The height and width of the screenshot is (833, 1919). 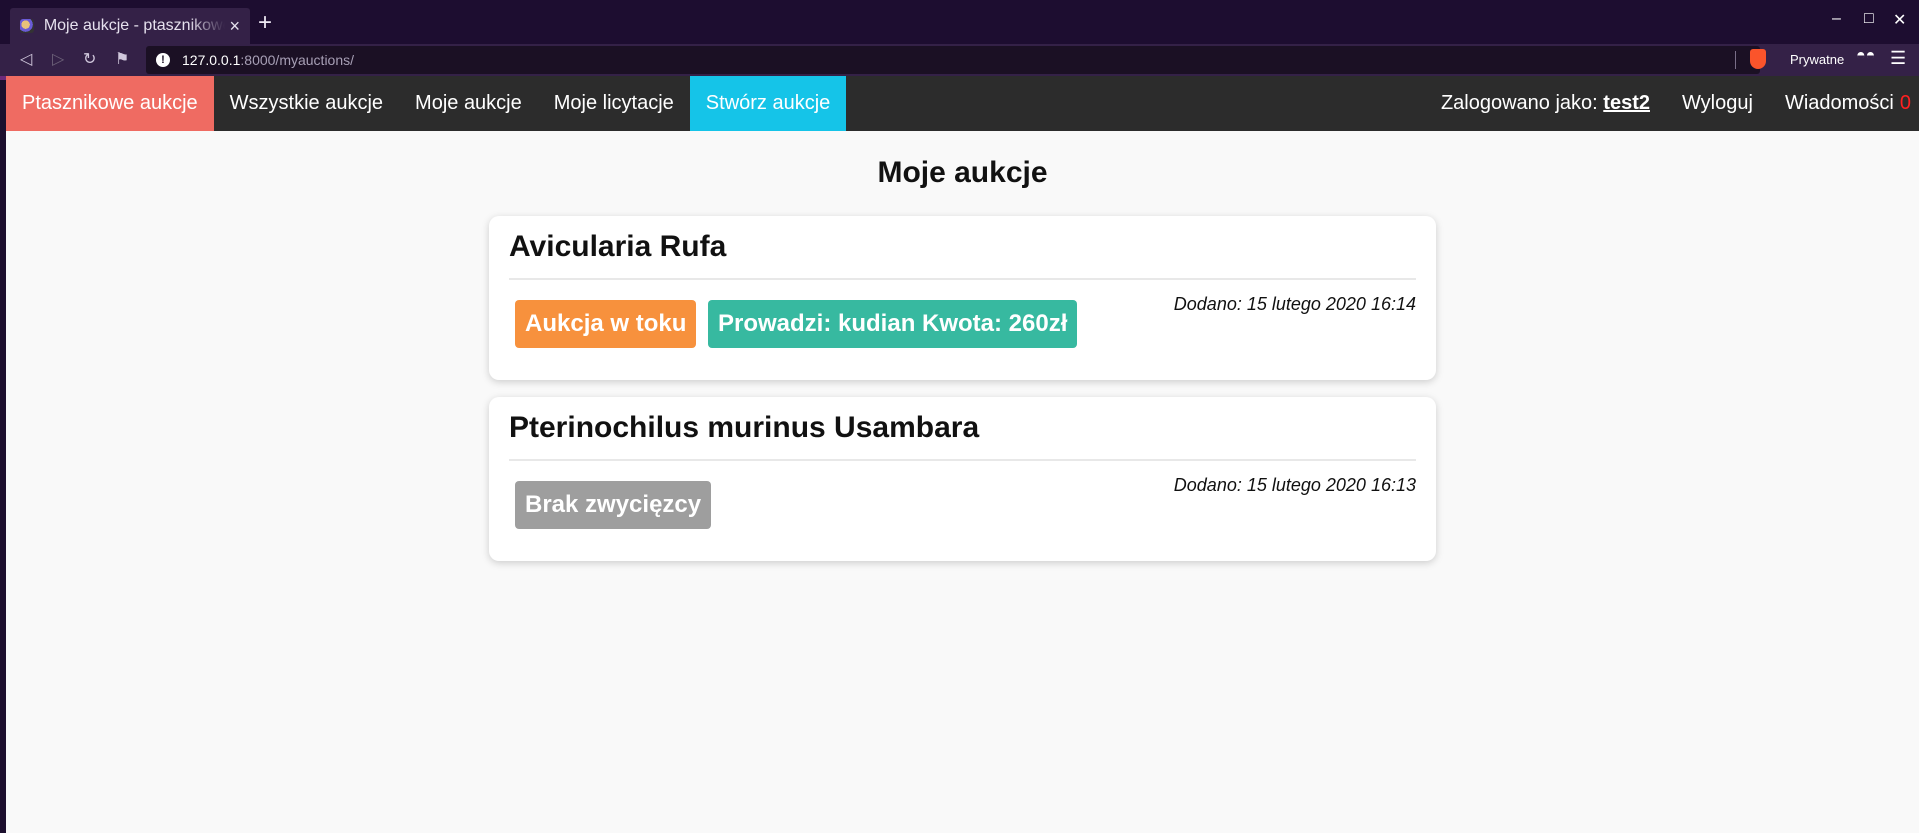 What do you see at coordinates (89, 60) in the screenshot?
I see `reload-icon: ↻` at bounding box center [89, 60].